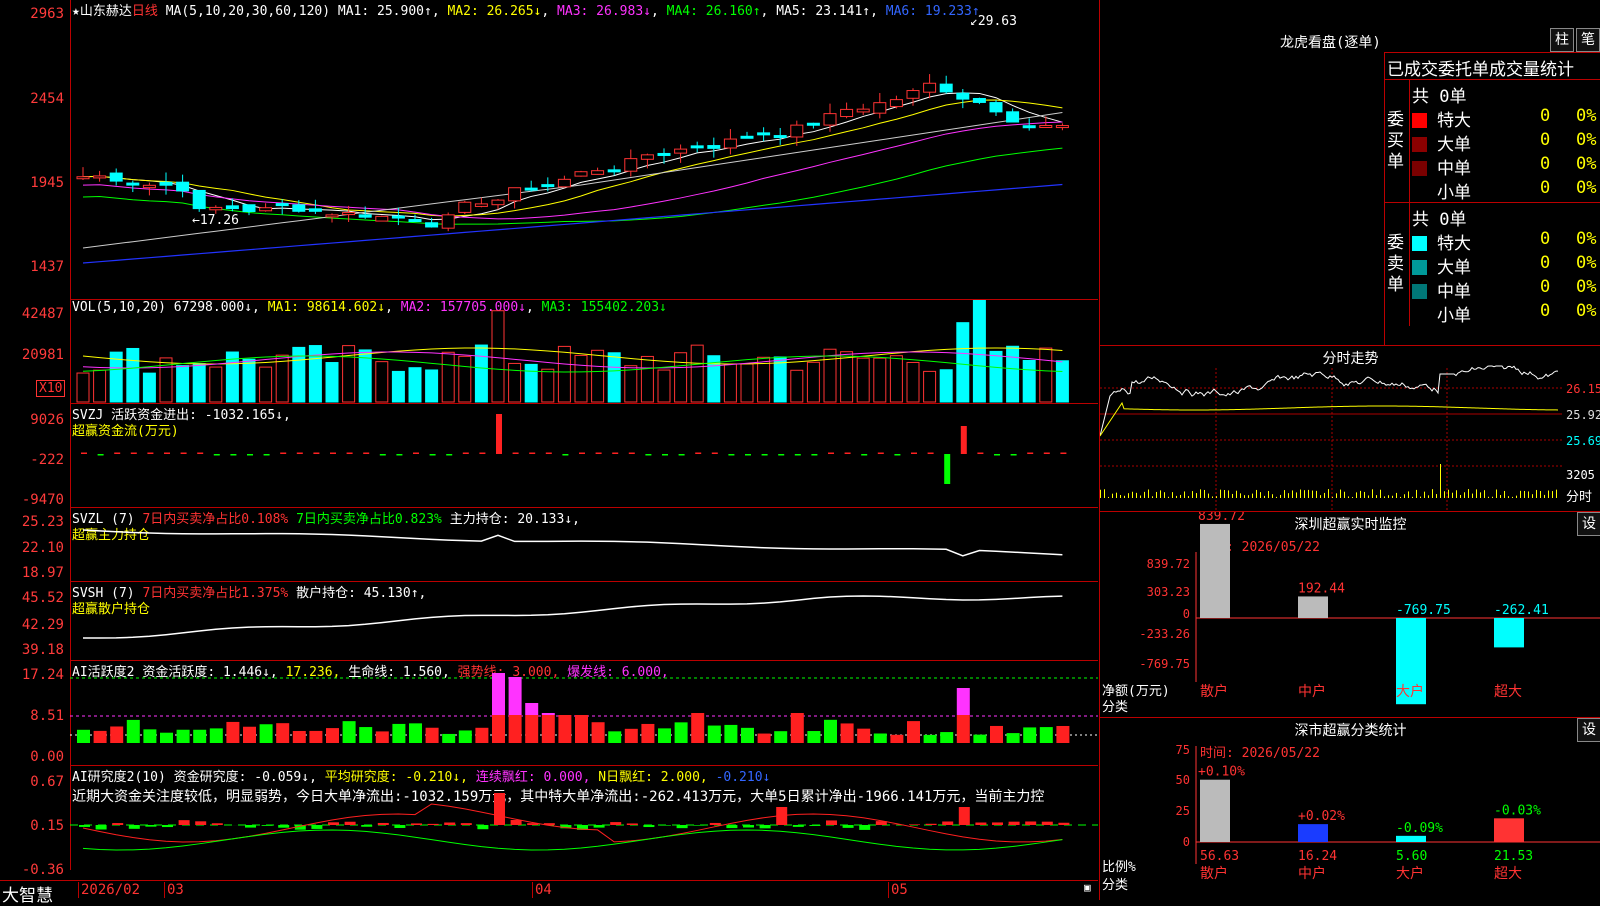 Image resolution: width=1600 pixels, height=906 pixels. I want to click on ma3-line, so click(572, 170).